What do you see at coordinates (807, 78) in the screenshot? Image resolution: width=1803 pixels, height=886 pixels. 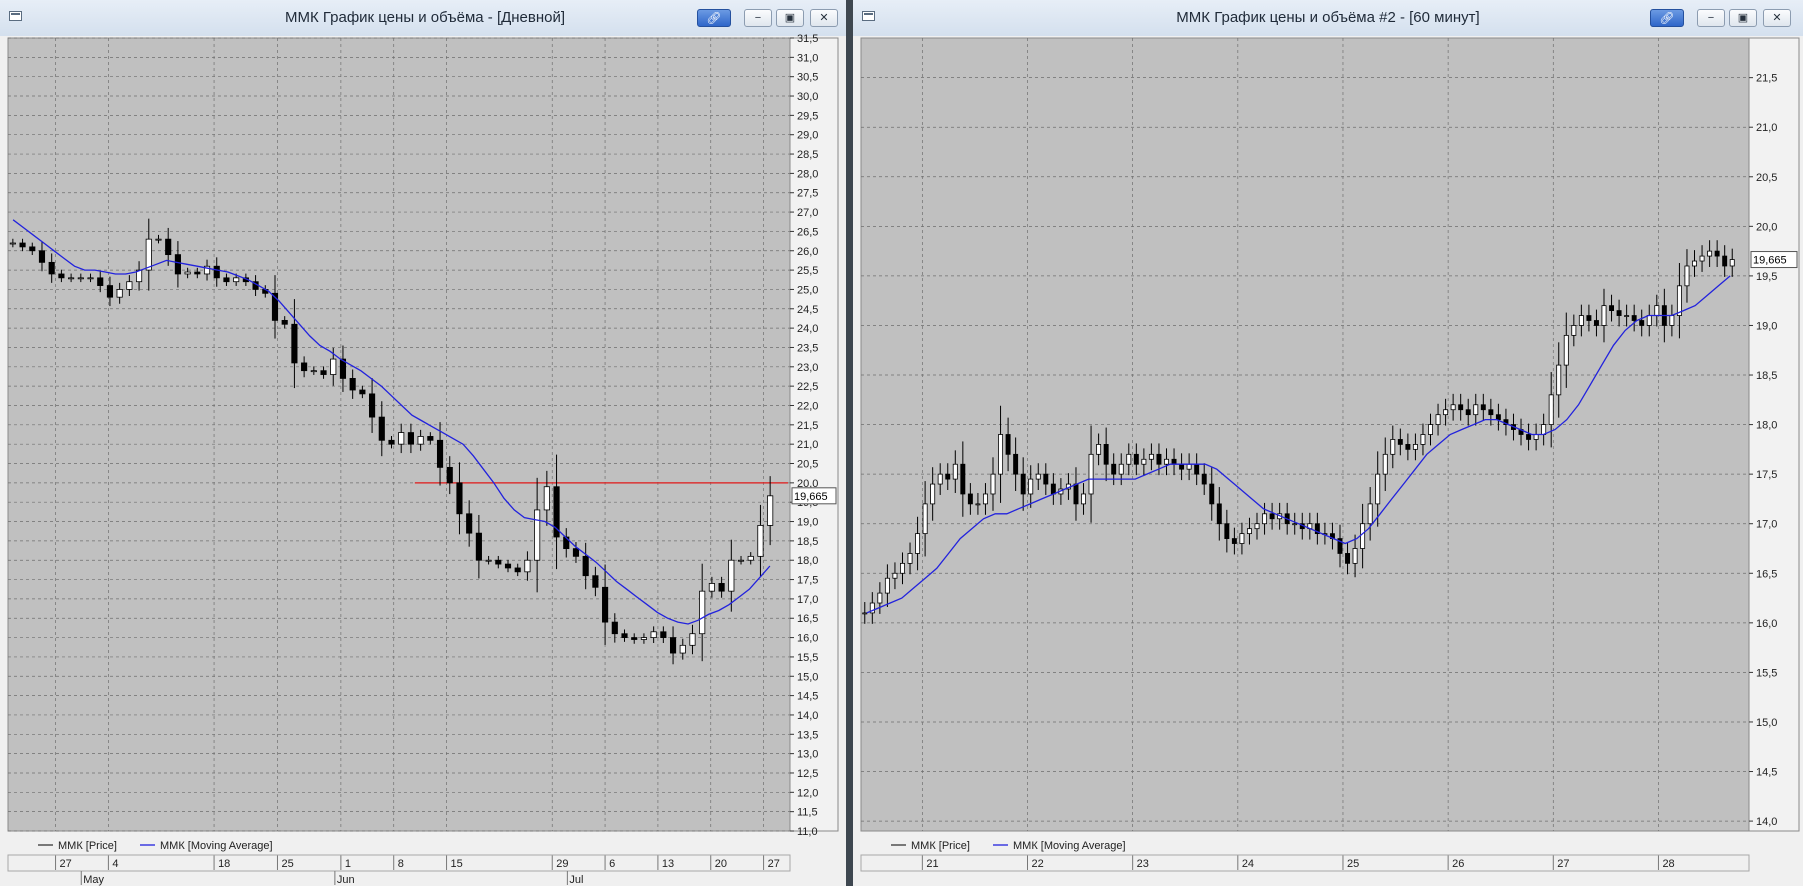 I see `y-tick-label: 30,5` at bounding box center [807, 78].